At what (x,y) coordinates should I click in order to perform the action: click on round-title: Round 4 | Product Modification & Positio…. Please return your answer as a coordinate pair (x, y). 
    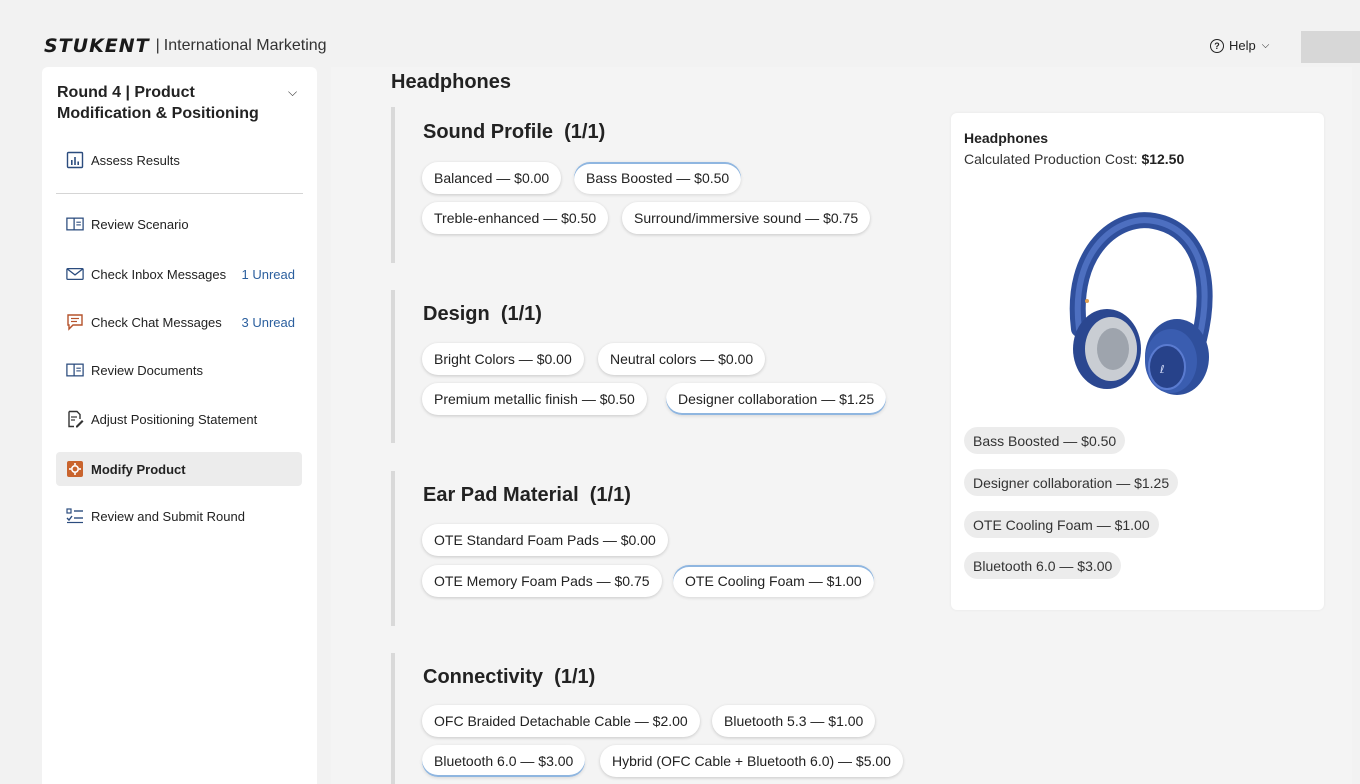
    Looking at the image, I should click on (167, 103).